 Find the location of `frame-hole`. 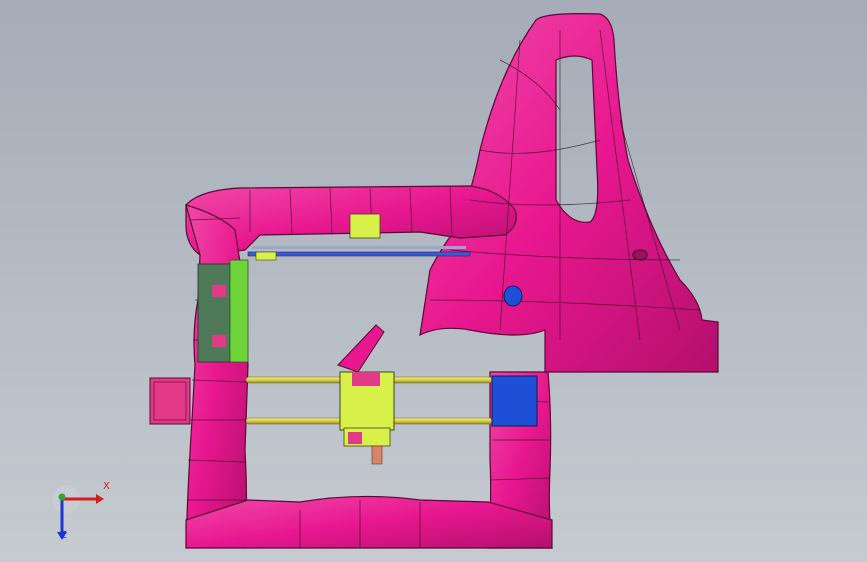

frame-hole is located at coordinates (513, 296).